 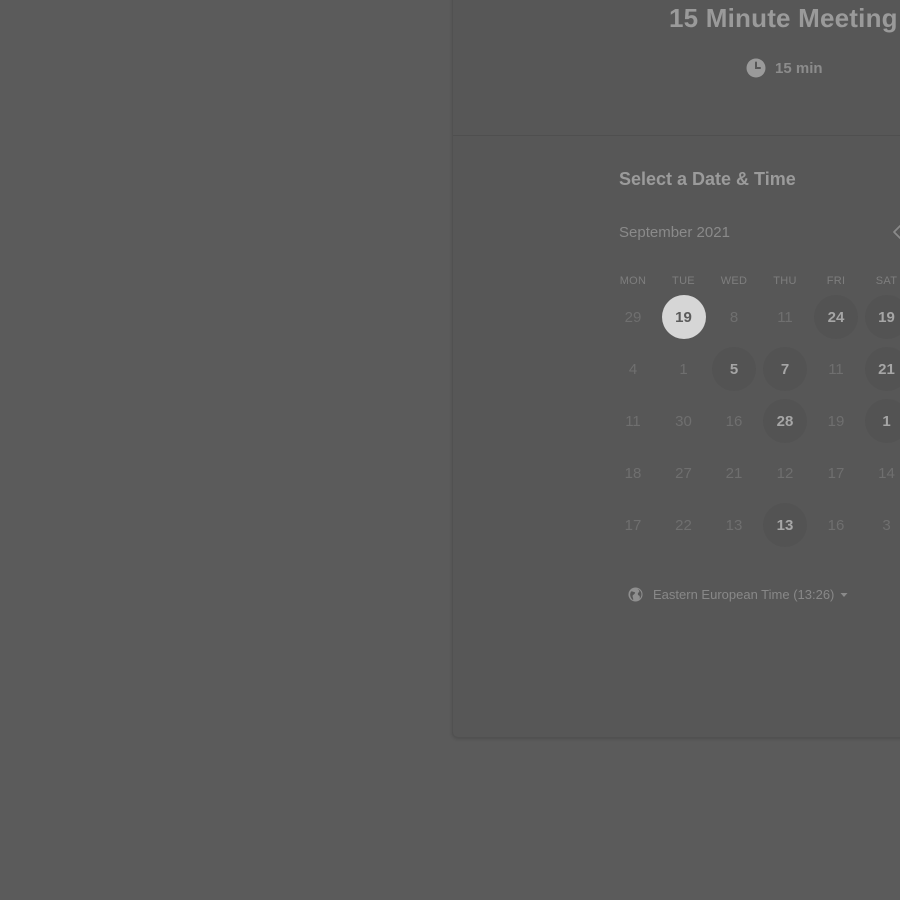 I want to click on calendar-day-unavailable: 22, so click(x=683, y=525).